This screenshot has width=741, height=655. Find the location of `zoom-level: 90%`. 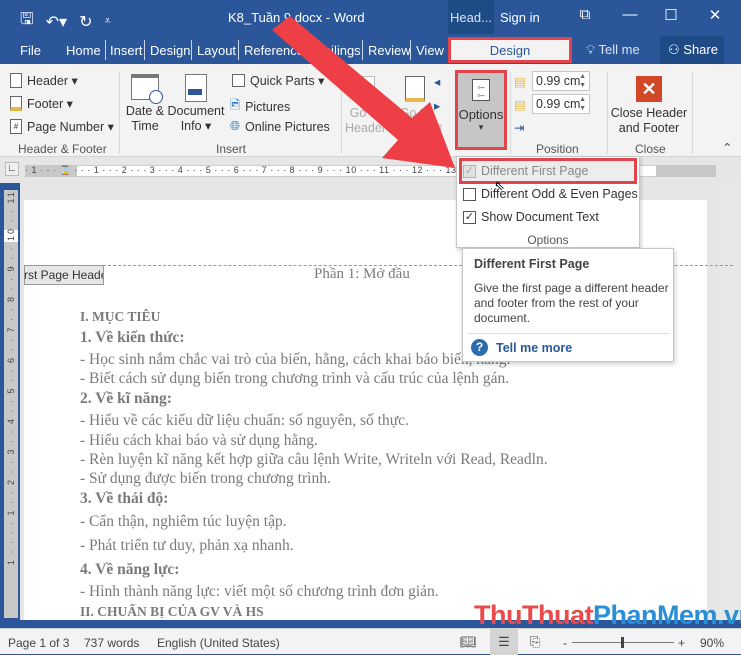

zoom-level: 90% is located at coordinates (712, 643).